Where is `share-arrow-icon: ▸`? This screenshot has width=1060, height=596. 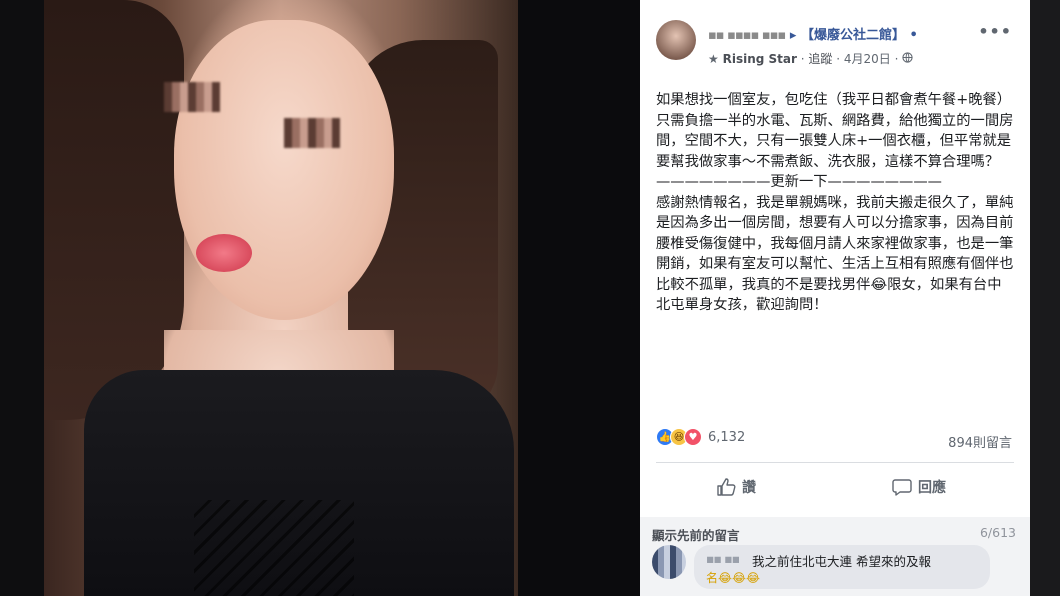
share-arrow-icon: ▸ is located at coordinates (793, 35).